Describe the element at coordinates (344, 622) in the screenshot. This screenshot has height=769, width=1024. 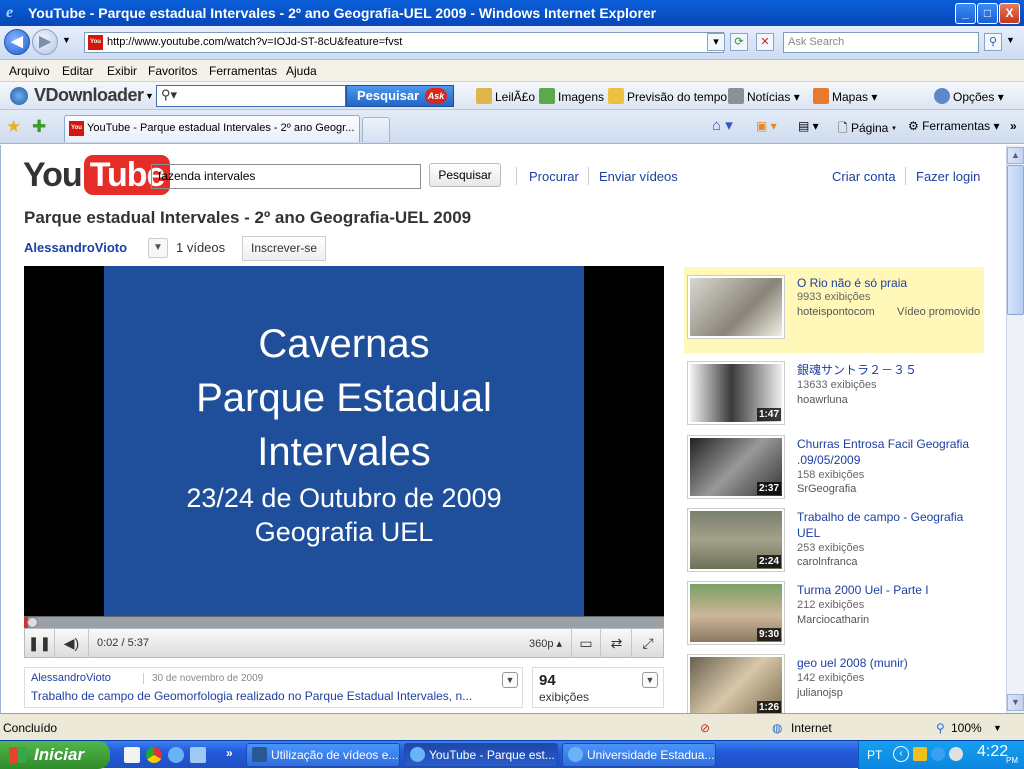
I see `seek-bar` at that location.